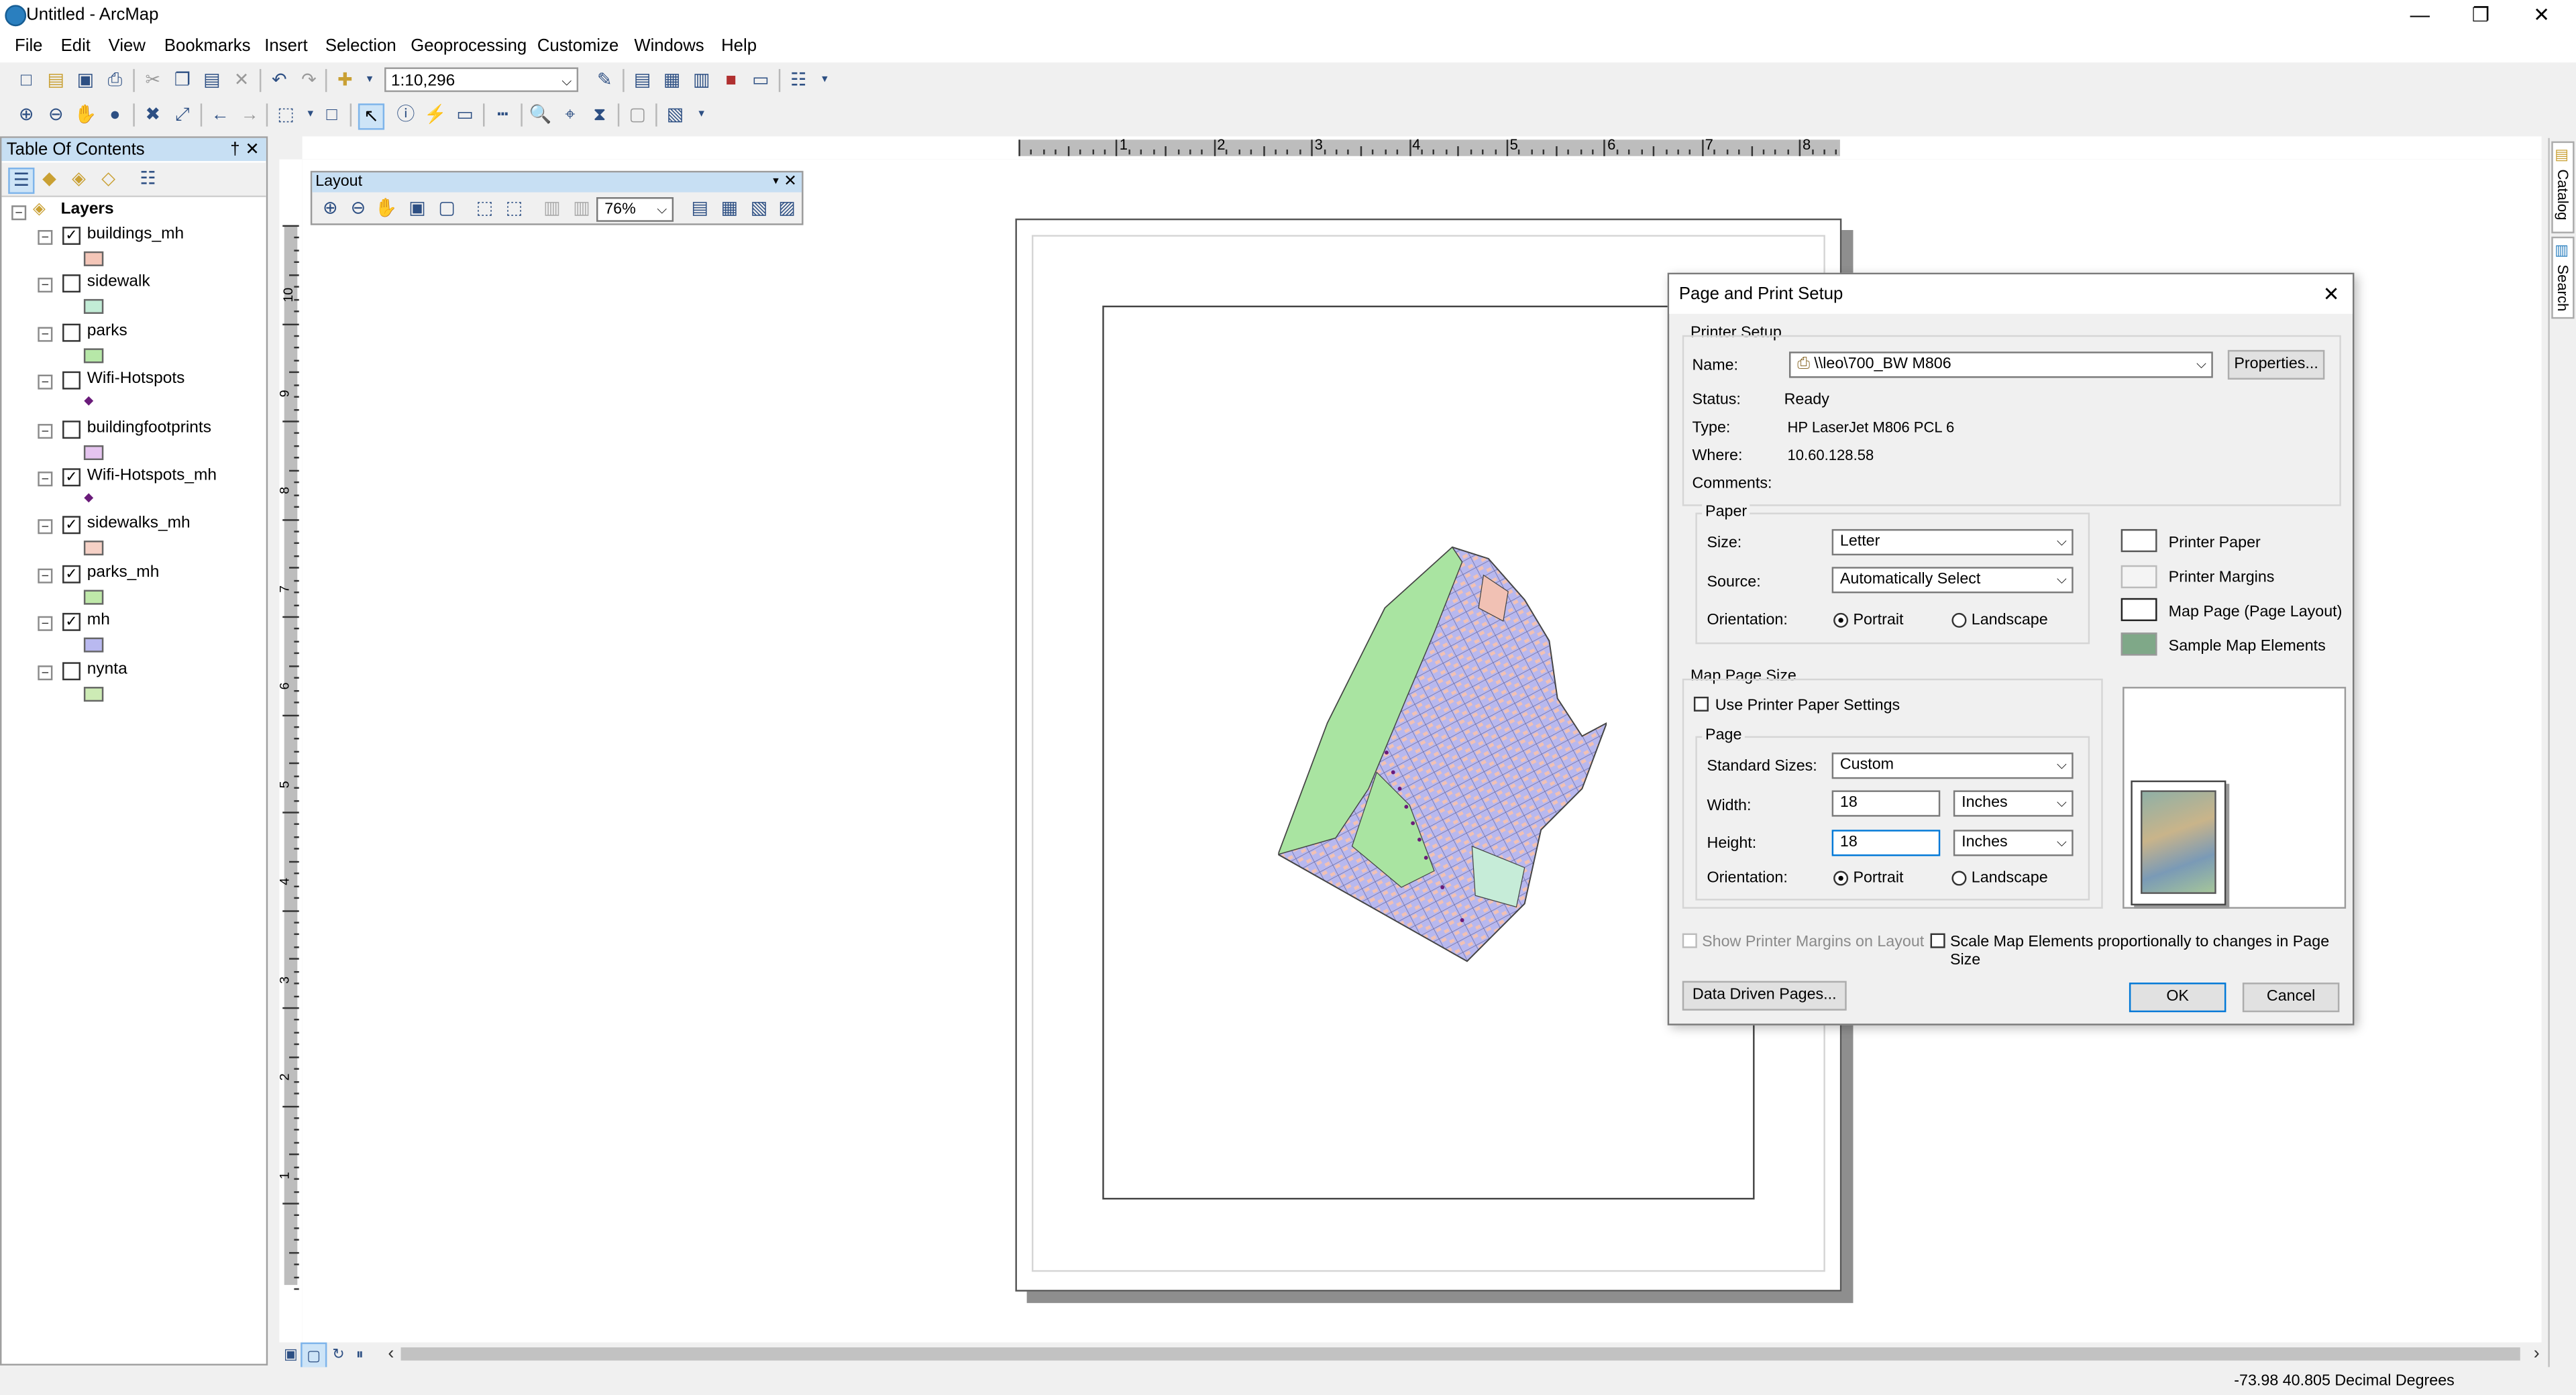  What do you see at coordinates (2536, 1354) in the screenshot?
I see `scroll-right-icon: ›` at bounding box center [2536, 1354].